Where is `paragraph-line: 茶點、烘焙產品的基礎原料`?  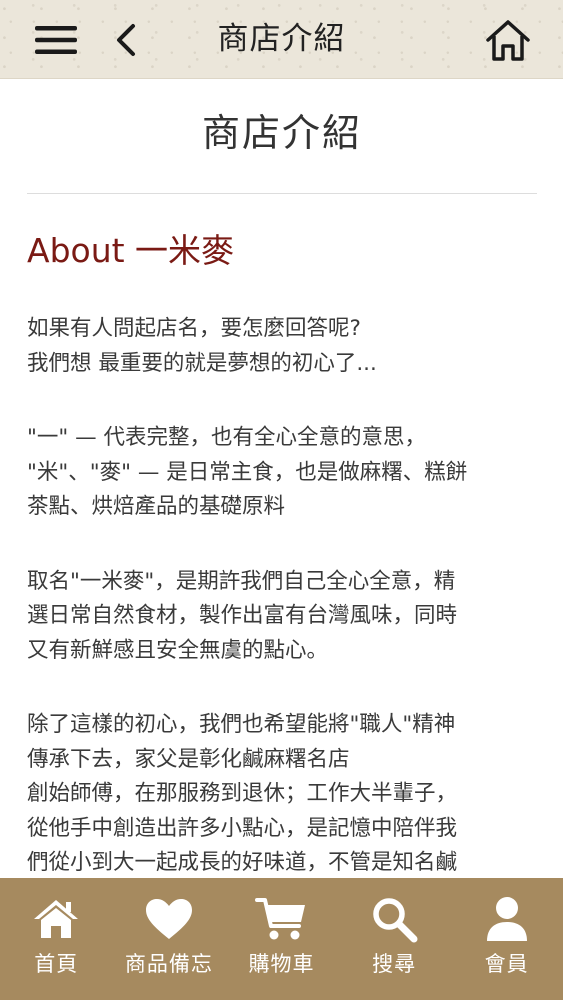
paragraph-line: 茶點、烘焙產品的基礎原料 is located at coordinates (156, 506).